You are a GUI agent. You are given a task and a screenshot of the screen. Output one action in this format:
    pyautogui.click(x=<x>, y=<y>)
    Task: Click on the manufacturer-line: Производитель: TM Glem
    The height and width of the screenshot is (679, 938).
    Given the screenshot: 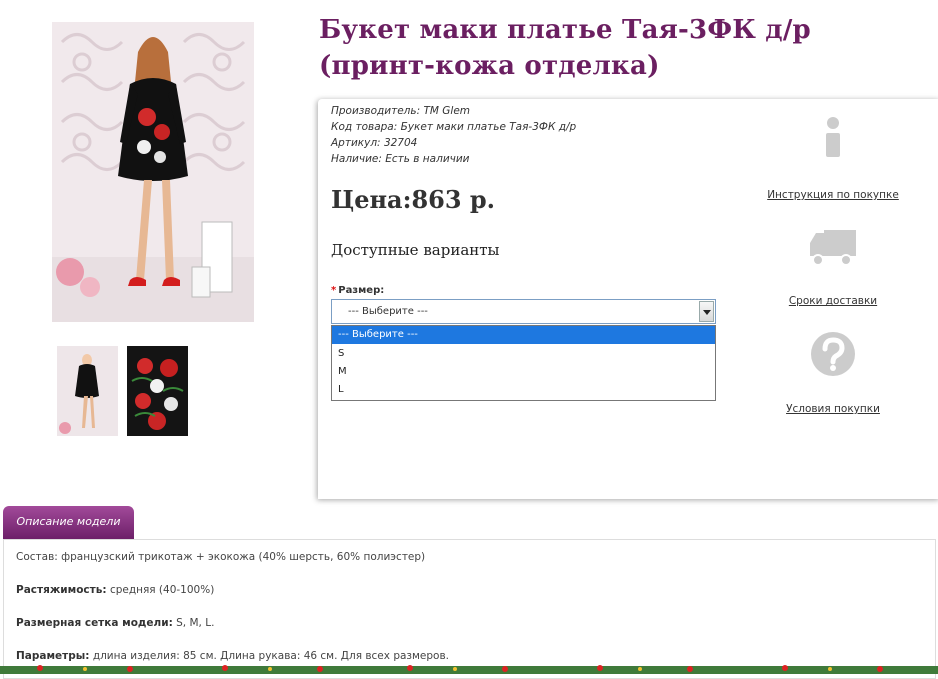 What is the action you would take?
    pyautogui.click(x=400, y=111)
    